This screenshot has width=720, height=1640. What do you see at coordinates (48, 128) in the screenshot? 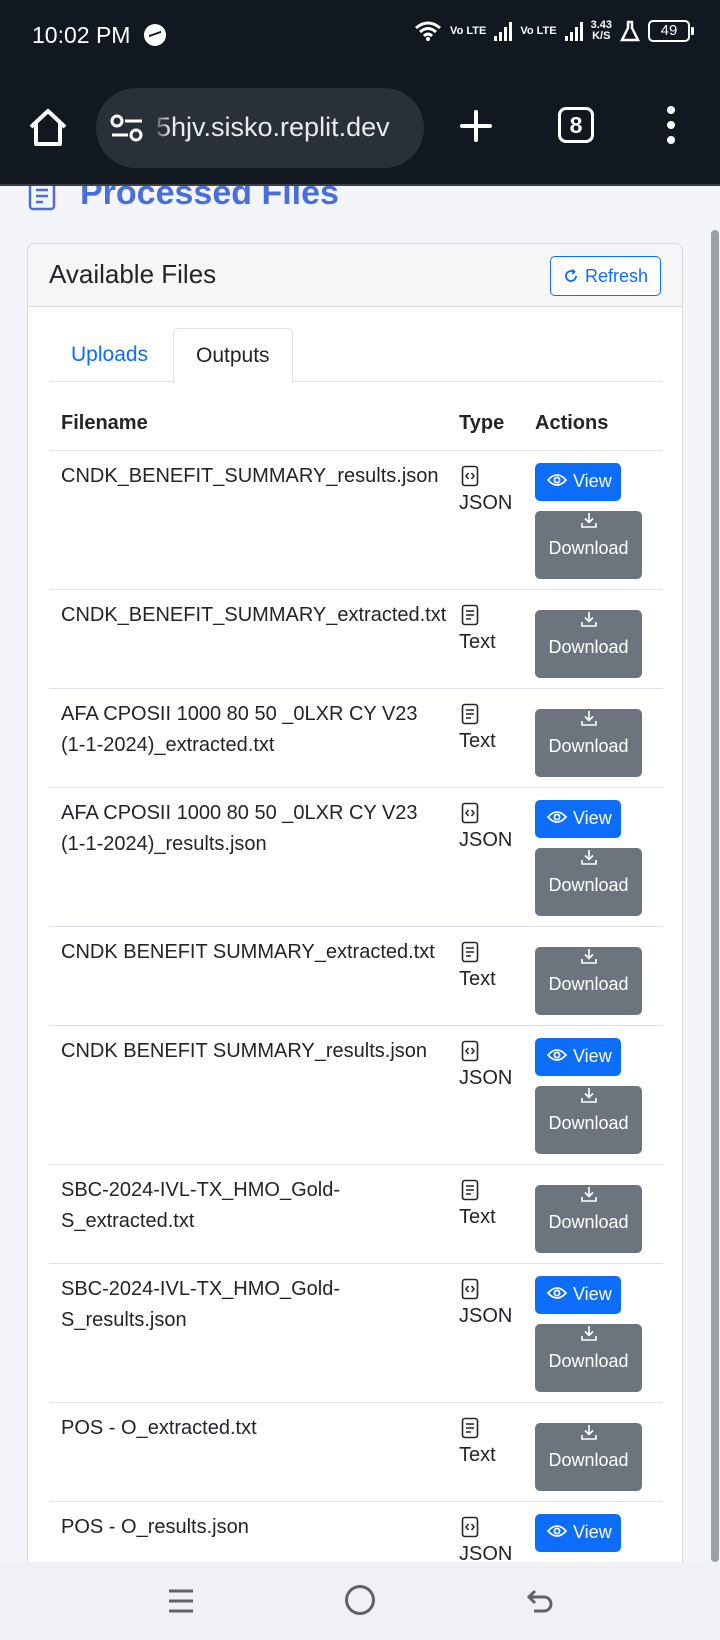
I see `home-icon` at bounding box center [48, 128].